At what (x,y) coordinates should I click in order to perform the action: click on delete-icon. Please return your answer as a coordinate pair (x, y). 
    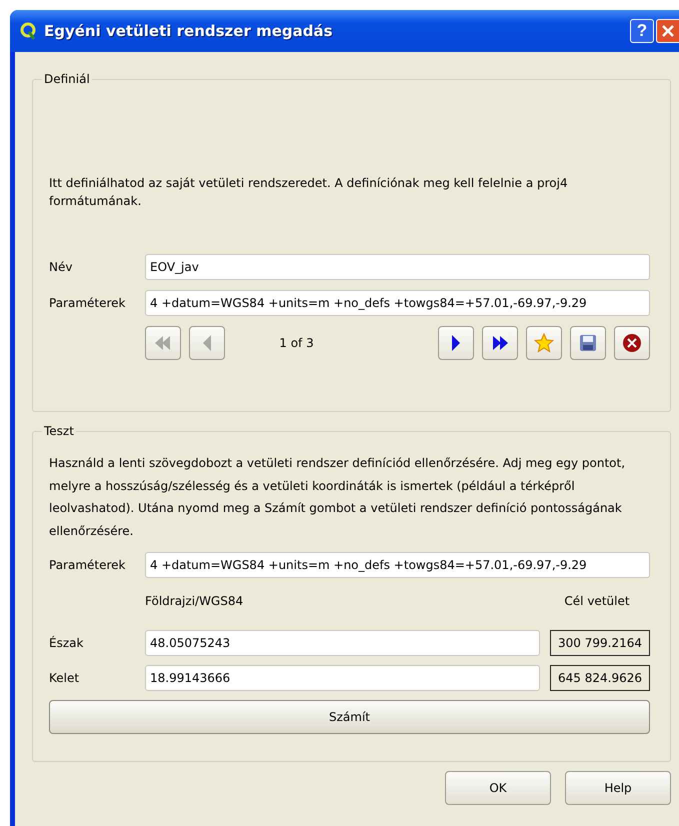
    Looking at the image, I should click on (632, 343).